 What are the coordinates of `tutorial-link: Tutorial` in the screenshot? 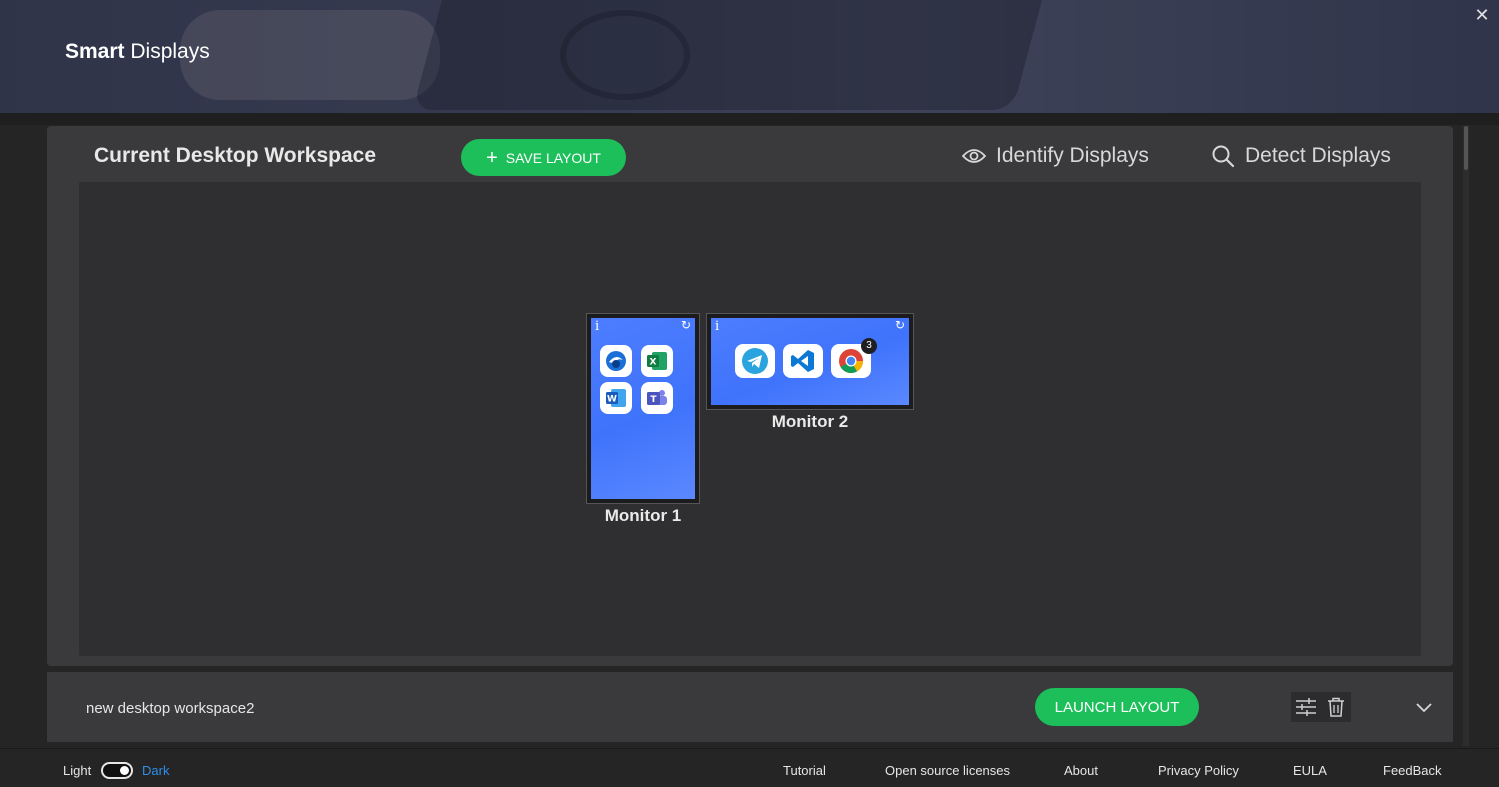 It's located at (804, 770).